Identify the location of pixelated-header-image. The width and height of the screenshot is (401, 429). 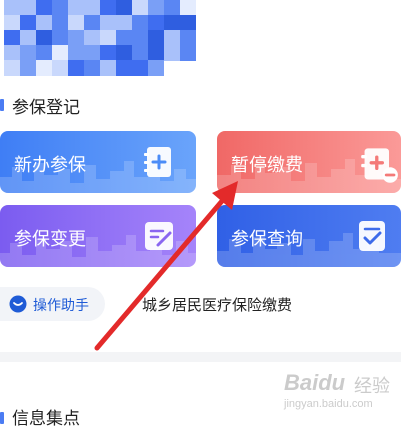
(100, 39).